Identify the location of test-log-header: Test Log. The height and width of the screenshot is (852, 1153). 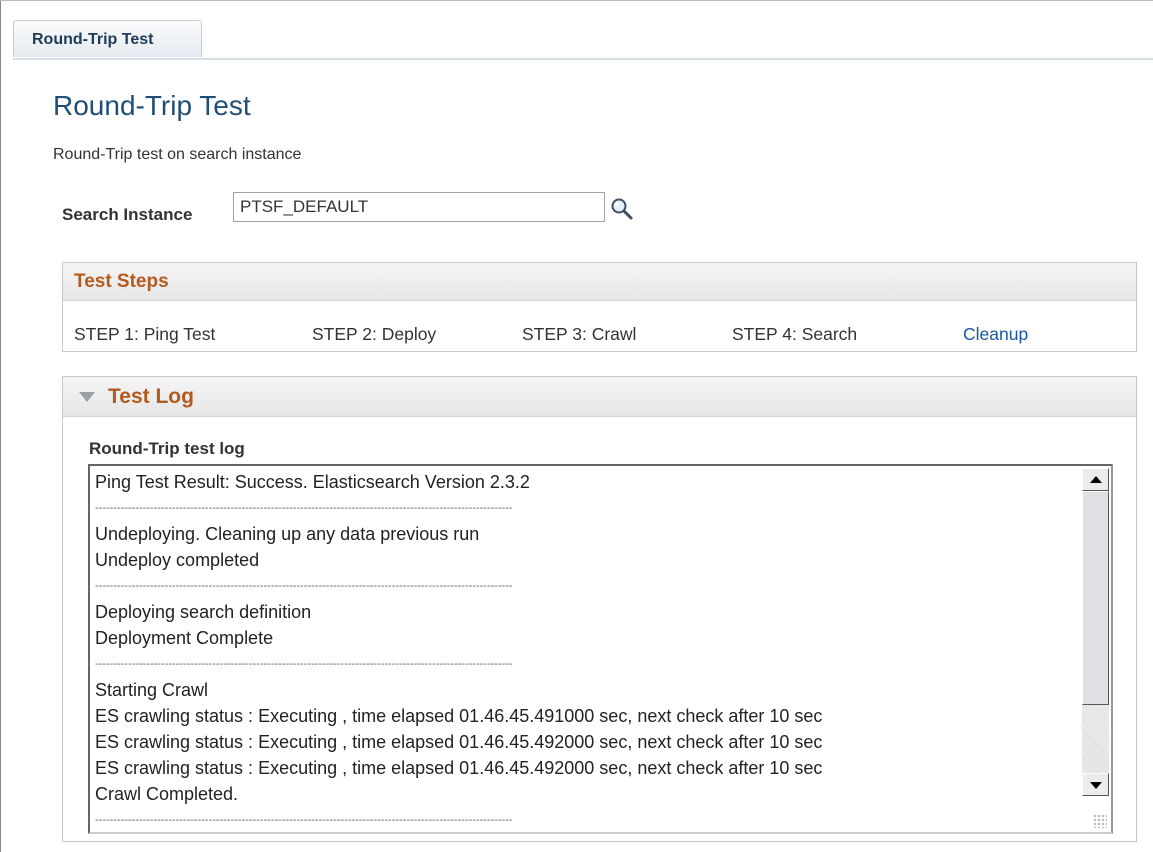
(599, 397).